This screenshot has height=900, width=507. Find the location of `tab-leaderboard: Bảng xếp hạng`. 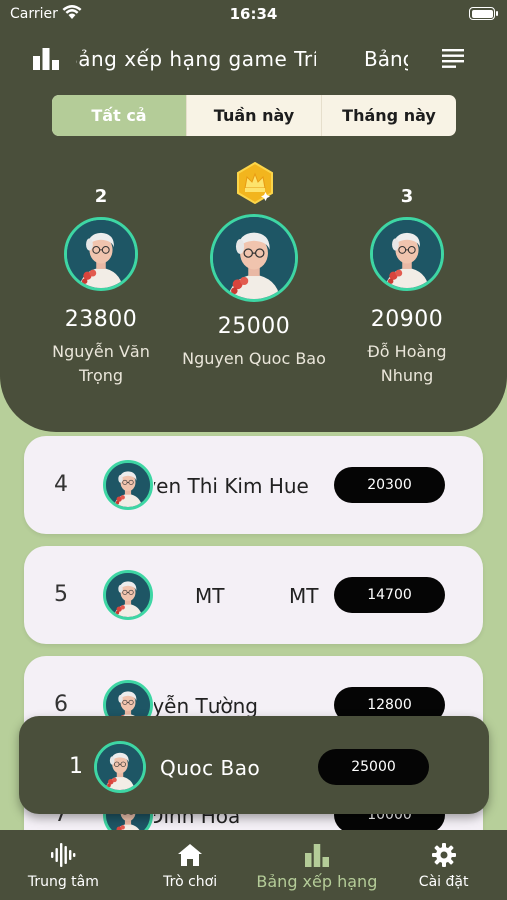

tab-leaderboard: Bảng xếp hạng is located at coordinates (317, 865).